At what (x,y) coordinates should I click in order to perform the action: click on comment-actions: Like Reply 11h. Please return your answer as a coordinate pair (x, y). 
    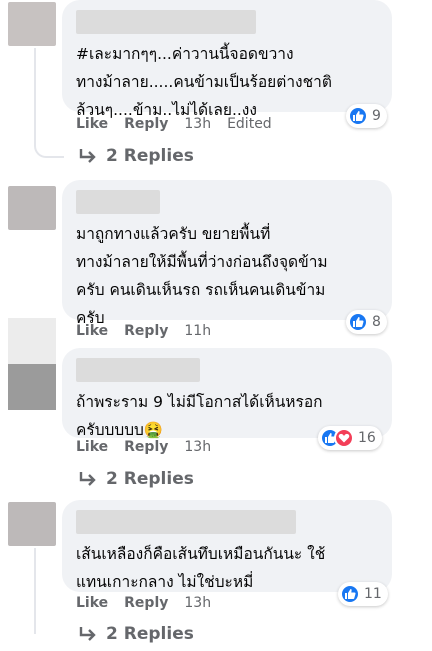
    Looking at the image, I should click on (151, 331).